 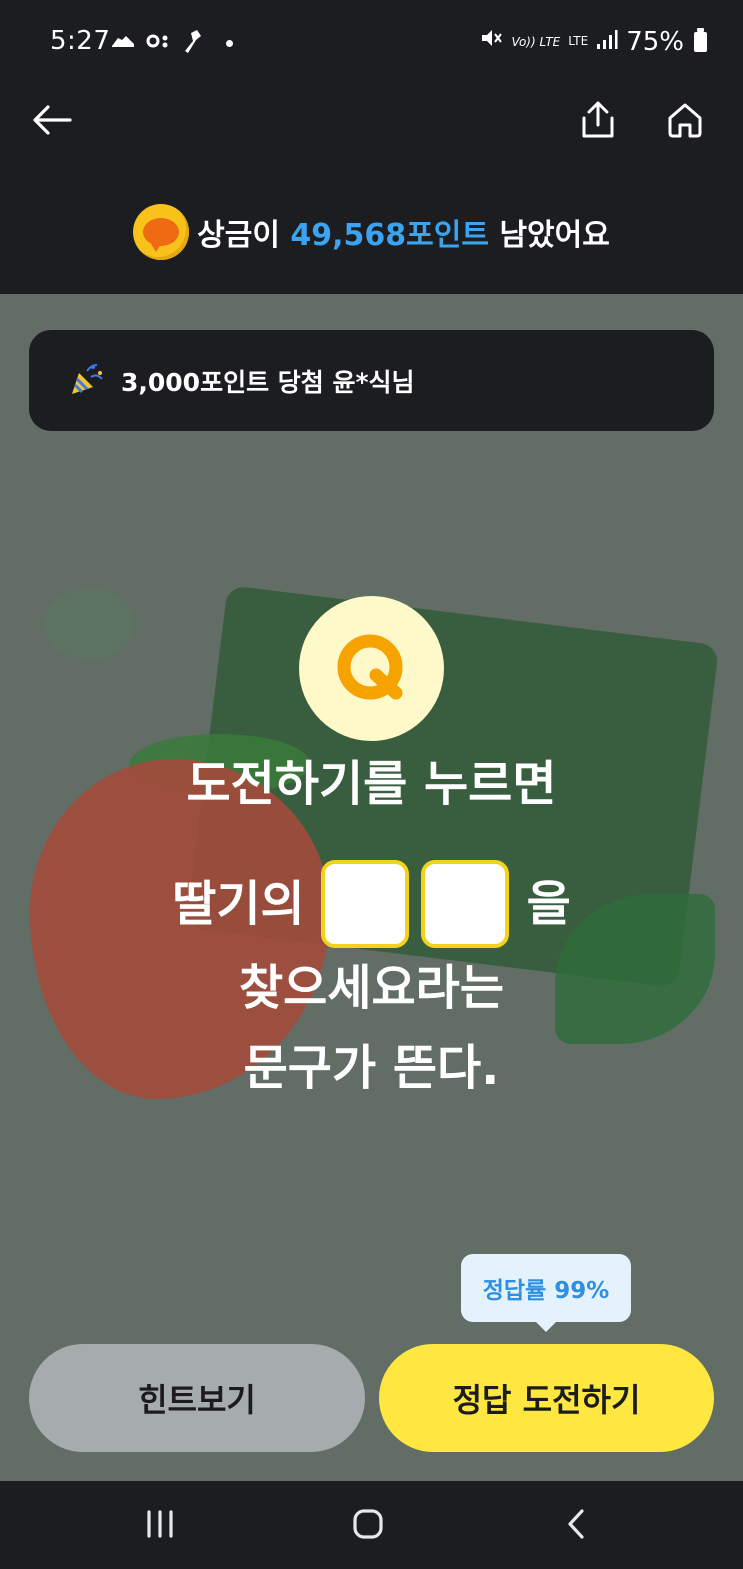 What do you see at coordinates (371, 988) in the screenshot?
I see `question-line-3: 찾으세요라는` at bounding box center [371, 988].